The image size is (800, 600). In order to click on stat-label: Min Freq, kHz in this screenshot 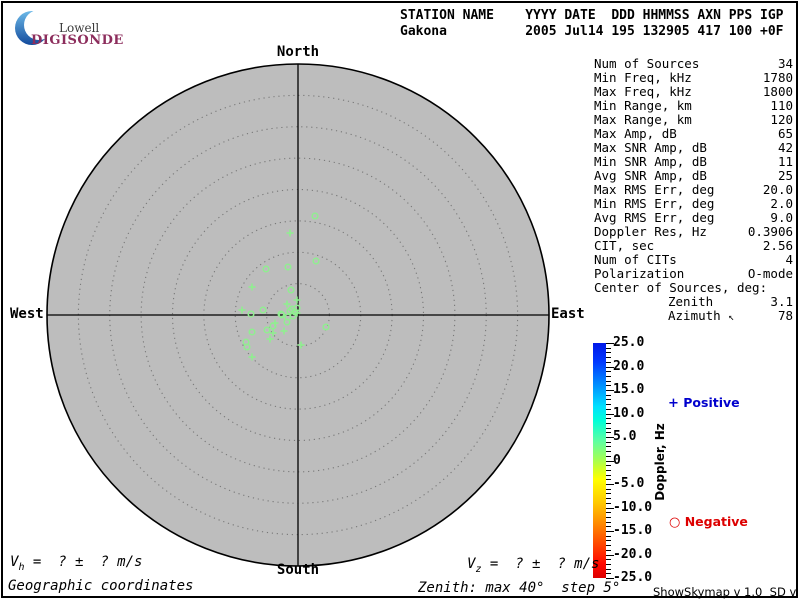, I will do `click(643, 77)`.